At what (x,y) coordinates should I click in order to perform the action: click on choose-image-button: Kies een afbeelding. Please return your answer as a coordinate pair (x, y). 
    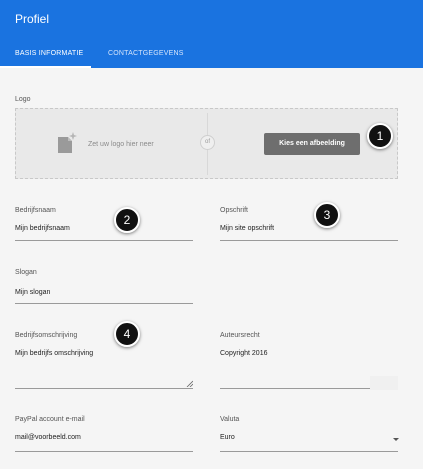
    Looking at the image, I should click on (312, 144).